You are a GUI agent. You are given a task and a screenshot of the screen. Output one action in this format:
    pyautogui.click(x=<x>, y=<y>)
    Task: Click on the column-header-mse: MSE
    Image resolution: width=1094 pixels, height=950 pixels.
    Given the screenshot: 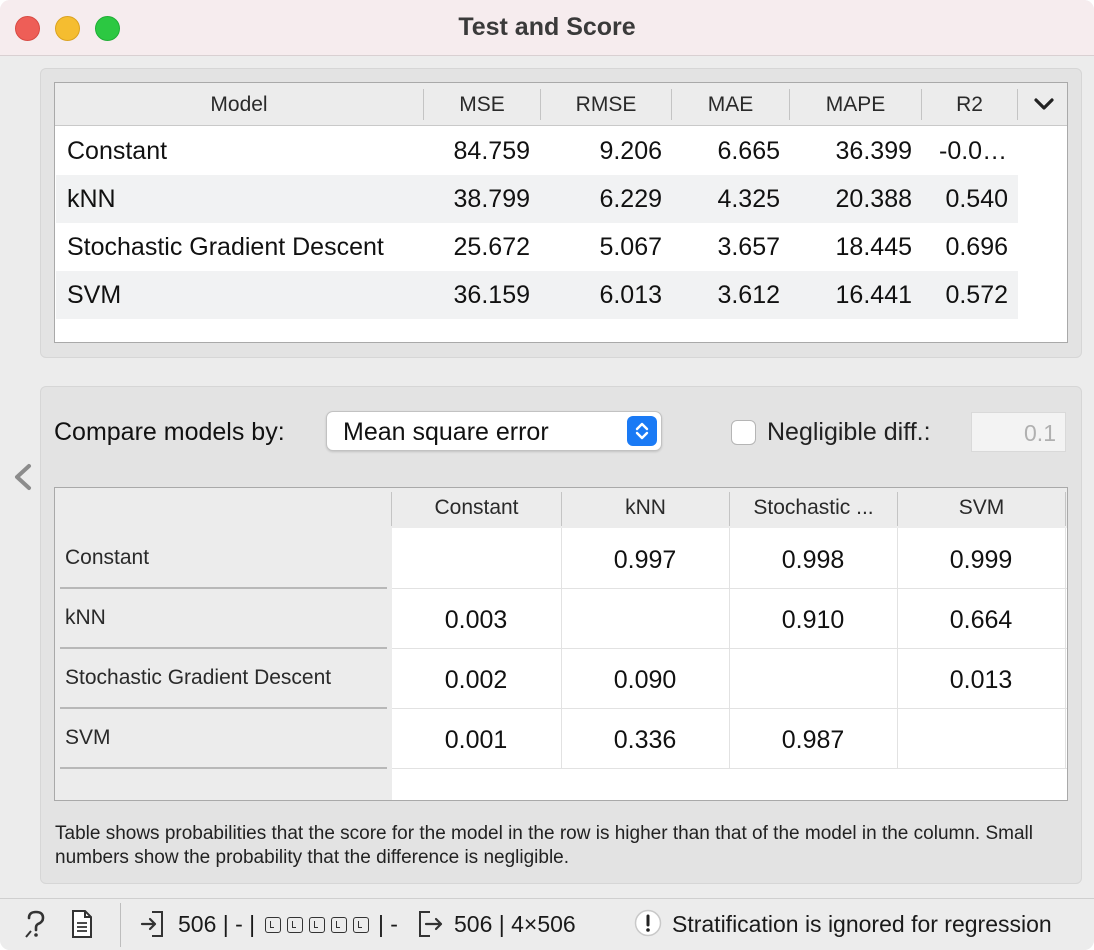 What is the action you would take?
    pyautogui.click(x=482, y=104)
    